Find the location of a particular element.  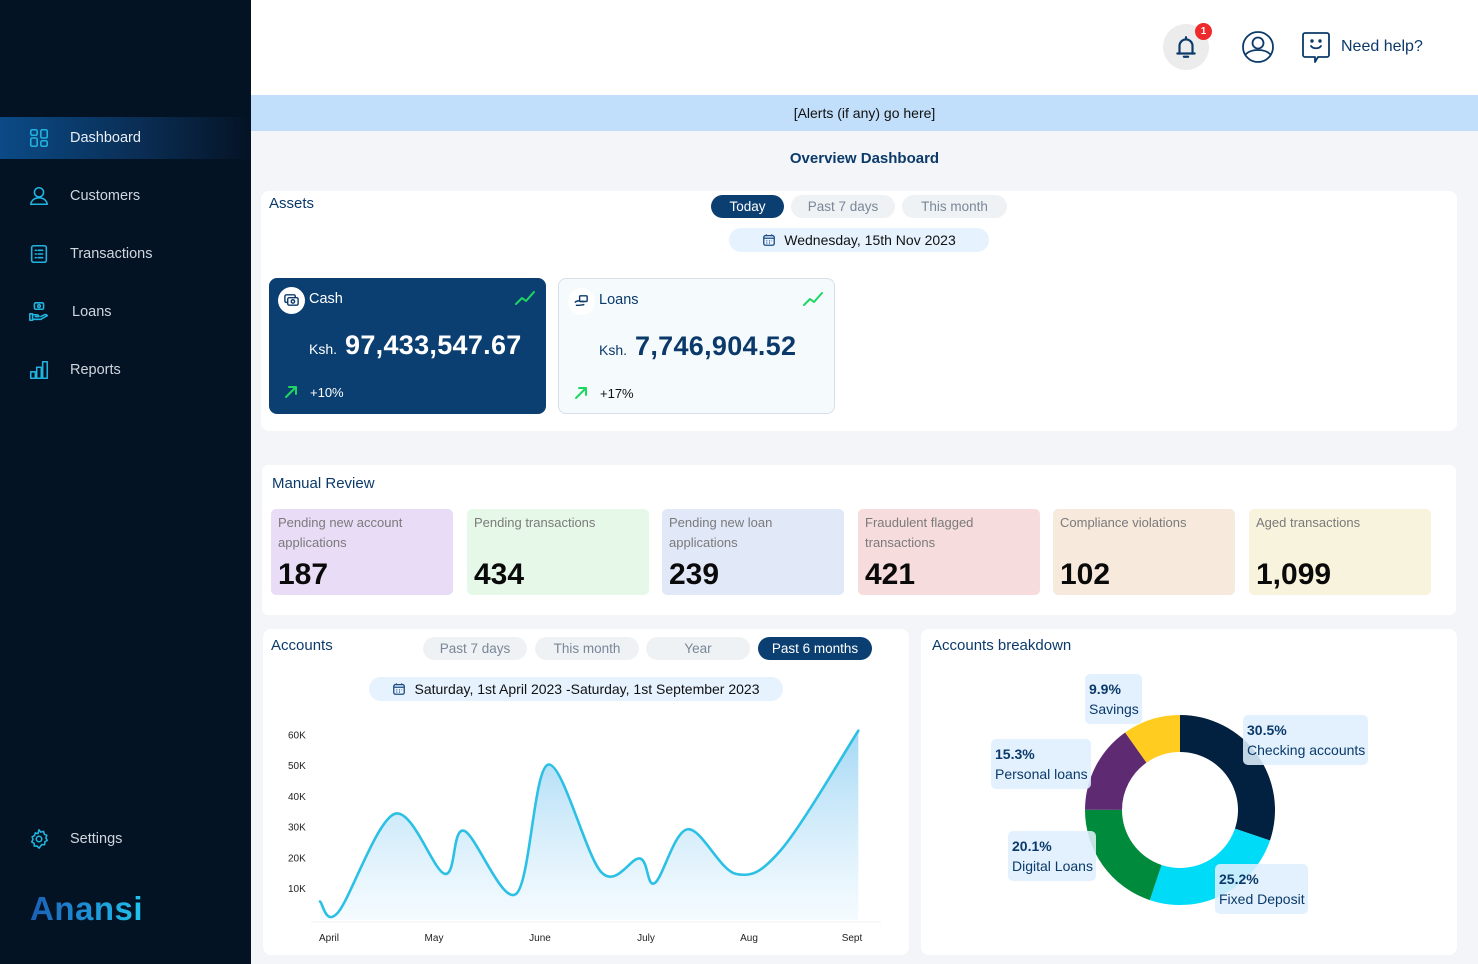

accounts-filter-past-7-days: Past 7 days is located at coordinates (475, 648).